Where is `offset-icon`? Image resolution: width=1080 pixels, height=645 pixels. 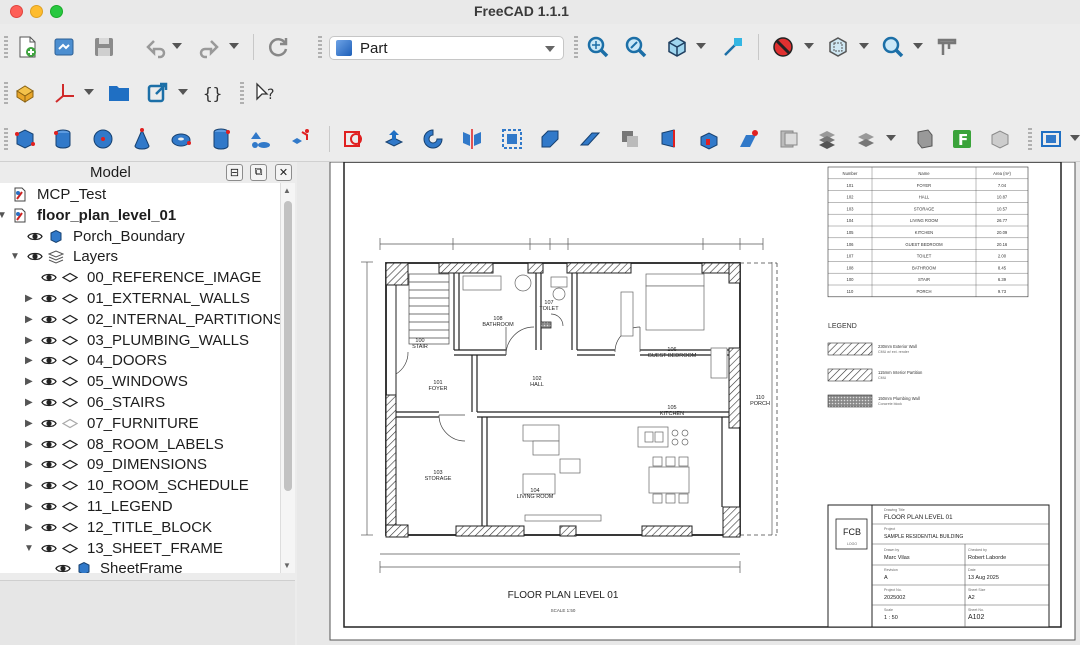 offset-icon is located at coordinates (827, 139).